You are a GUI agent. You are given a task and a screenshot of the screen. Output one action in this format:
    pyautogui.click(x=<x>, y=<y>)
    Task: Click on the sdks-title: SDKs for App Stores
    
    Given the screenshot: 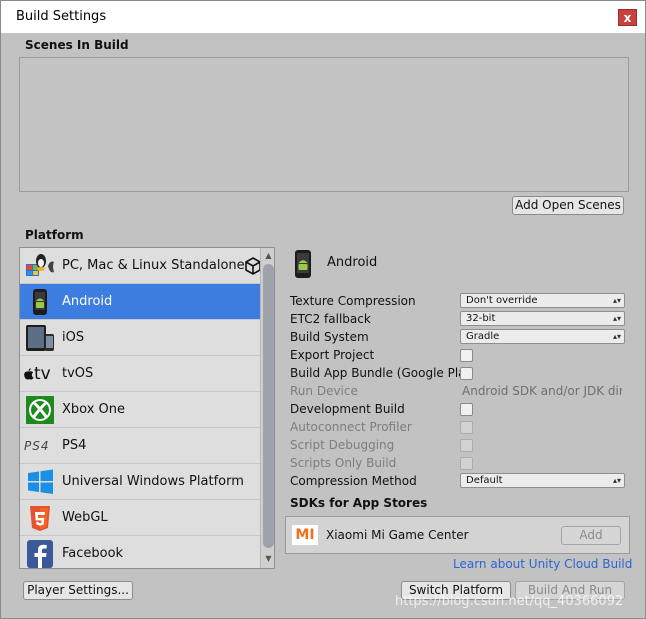 What is the action you would take?
    pyautogui.click(x=359, y=503)
    